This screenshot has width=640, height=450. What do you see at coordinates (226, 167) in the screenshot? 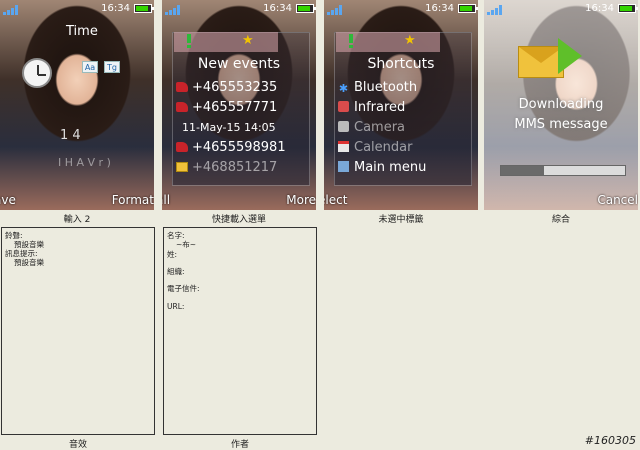
I see `list-item: +468851217` at bounding box center [226, 167].